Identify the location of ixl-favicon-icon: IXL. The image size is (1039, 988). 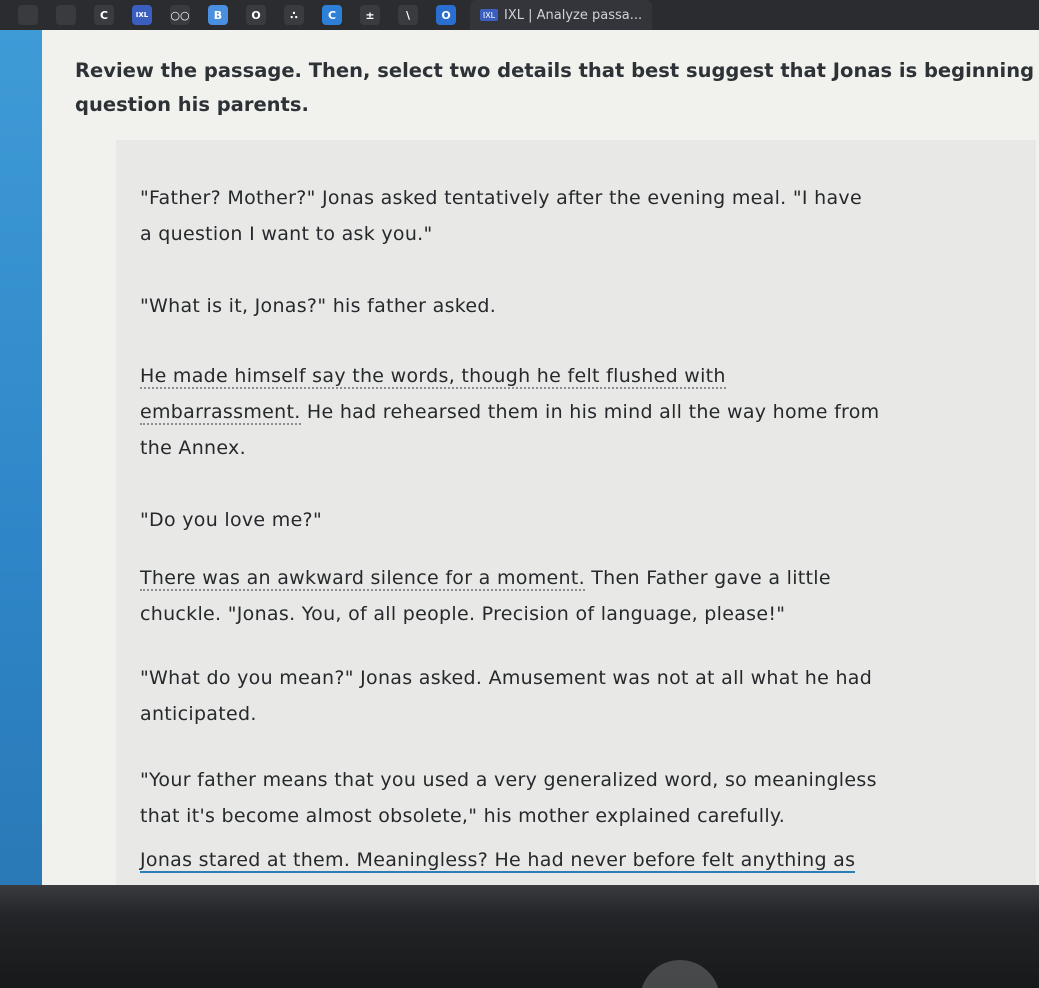
(489, 15).